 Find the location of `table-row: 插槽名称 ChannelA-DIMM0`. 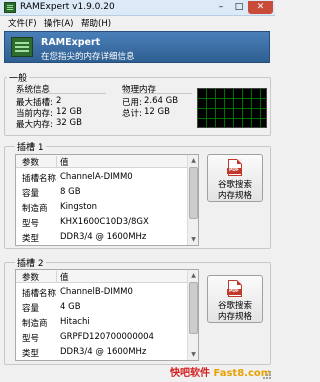

table-row: 插槽名称 ChannelA-DIMM0 is located at coordinates (102, 178).